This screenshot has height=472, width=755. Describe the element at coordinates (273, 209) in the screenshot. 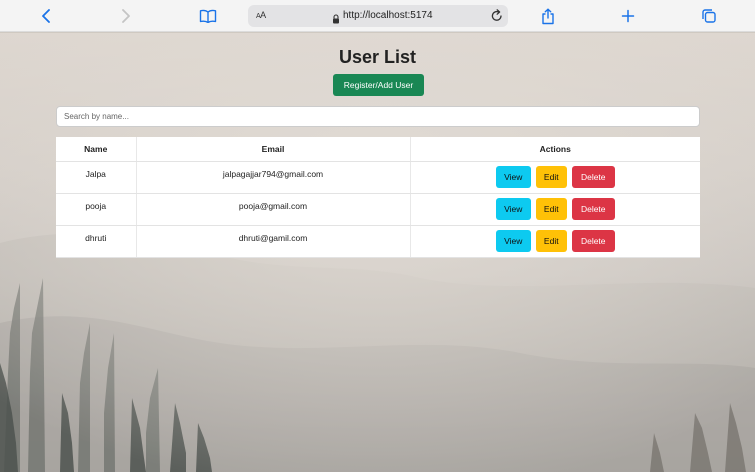

I see `user-email-cell: pooja@gmail.com` at that location.